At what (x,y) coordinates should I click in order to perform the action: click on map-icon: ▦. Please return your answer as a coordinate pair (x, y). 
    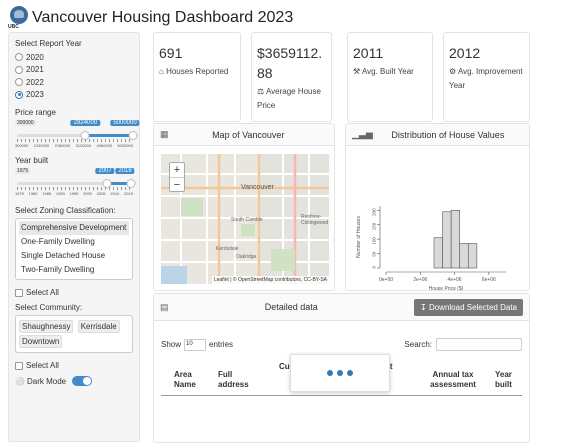
    Looking at the image, I should click on (164, 134).